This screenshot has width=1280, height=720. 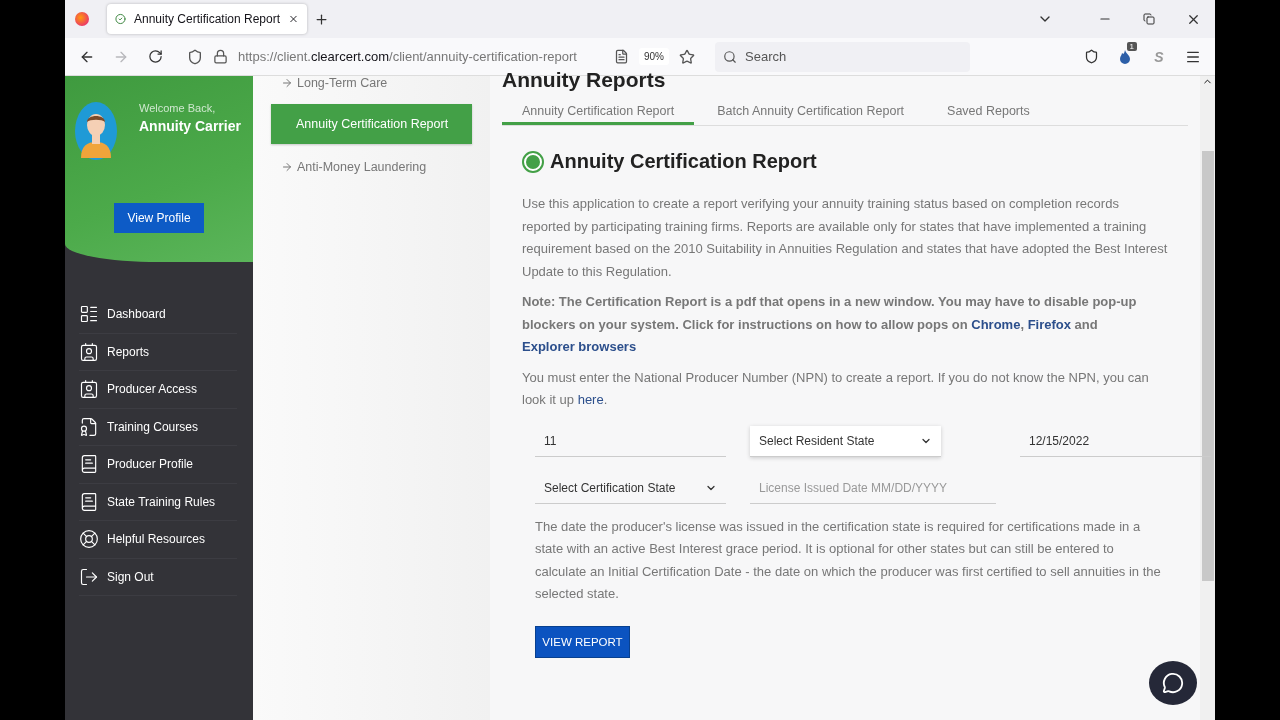 What do you see at coordinates (579, 346) in the screenshot?
I see `link: Explorer browsers` at bounding box center [579, 346].